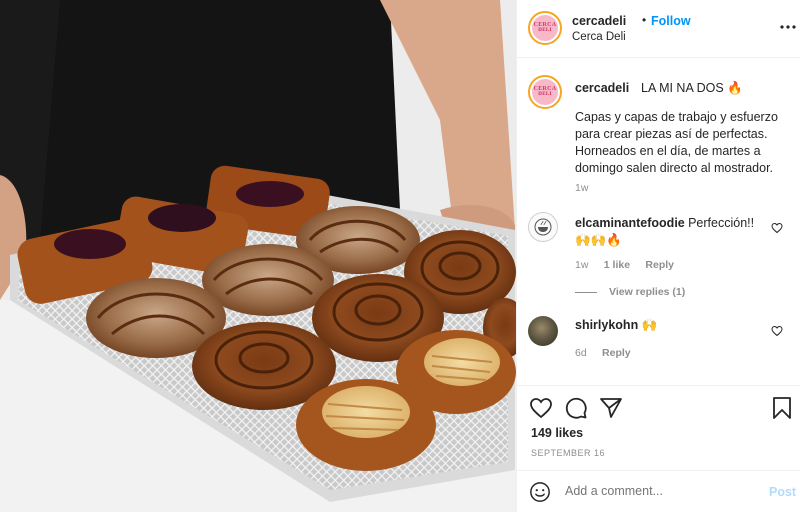  I want to click on add-comment-input, so click(660, 491).